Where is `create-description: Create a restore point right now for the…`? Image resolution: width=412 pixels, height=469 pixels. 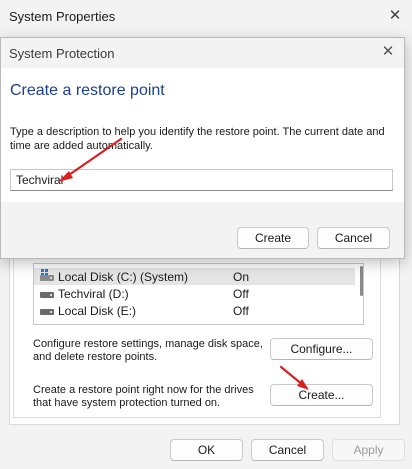 create-description: Create a restore point right now for the… is located at coordinates (143, 396).